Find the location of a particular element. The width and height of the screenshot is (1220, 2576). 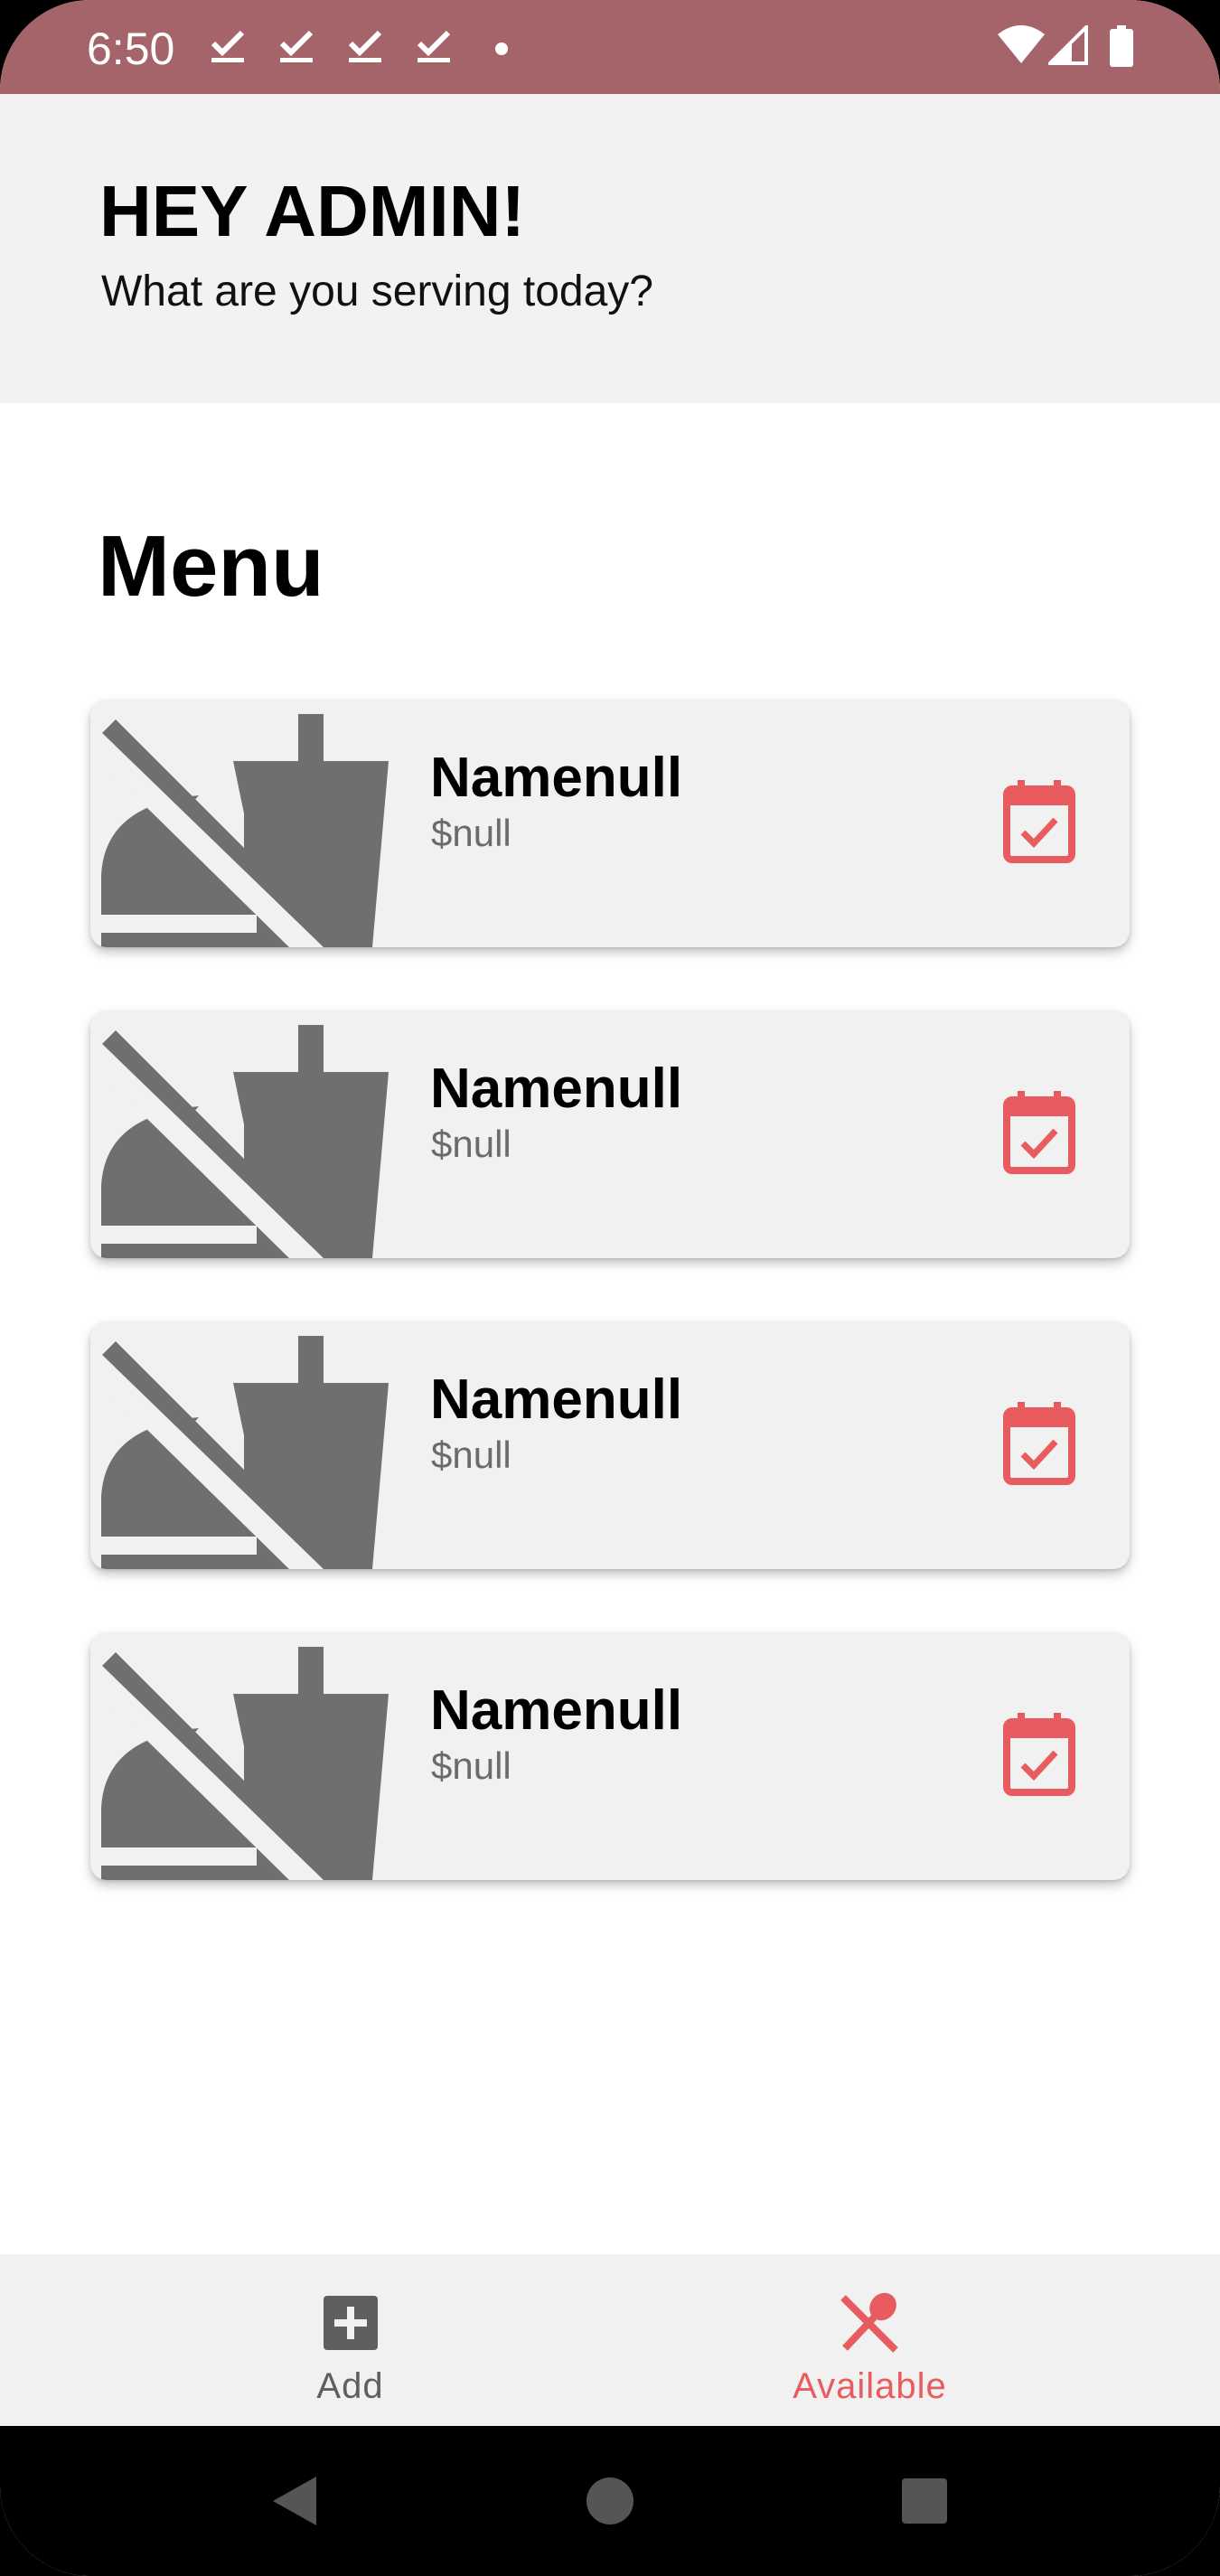

greeting-header: HEY ADMIN! What are you serving today? is located at coordinates (610, 248).